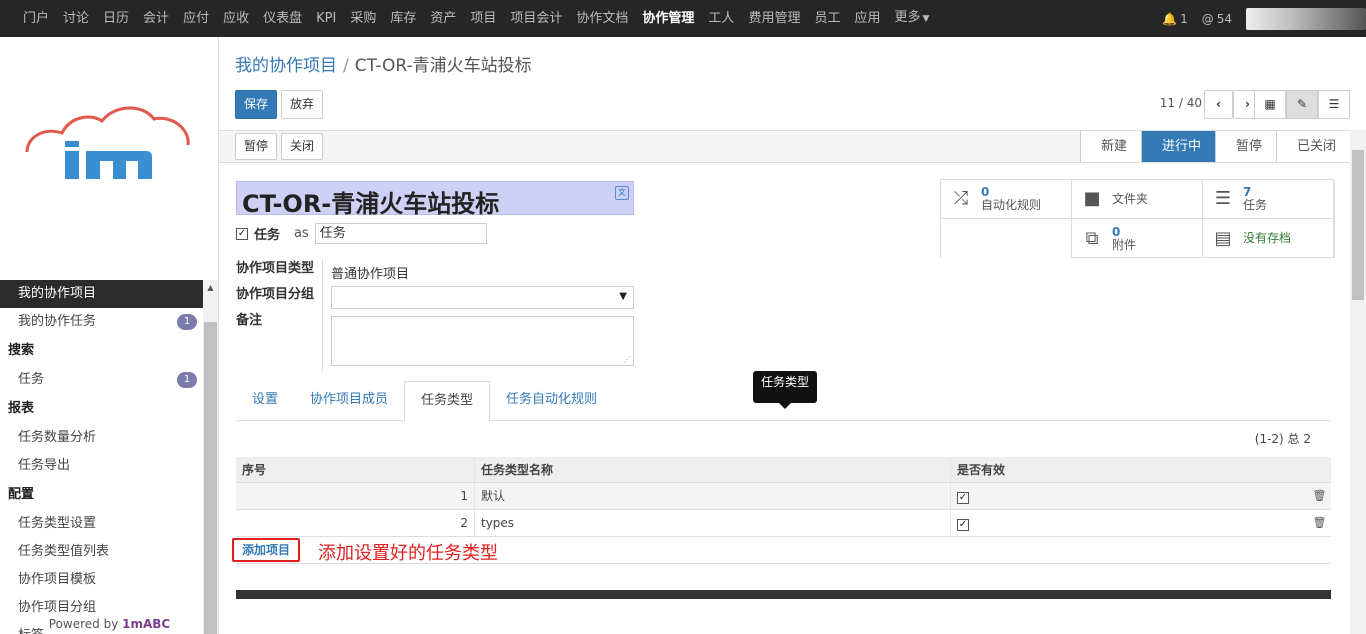 The image size is (1366, 634). I want to click on table-footer-line, so click(783, 563).